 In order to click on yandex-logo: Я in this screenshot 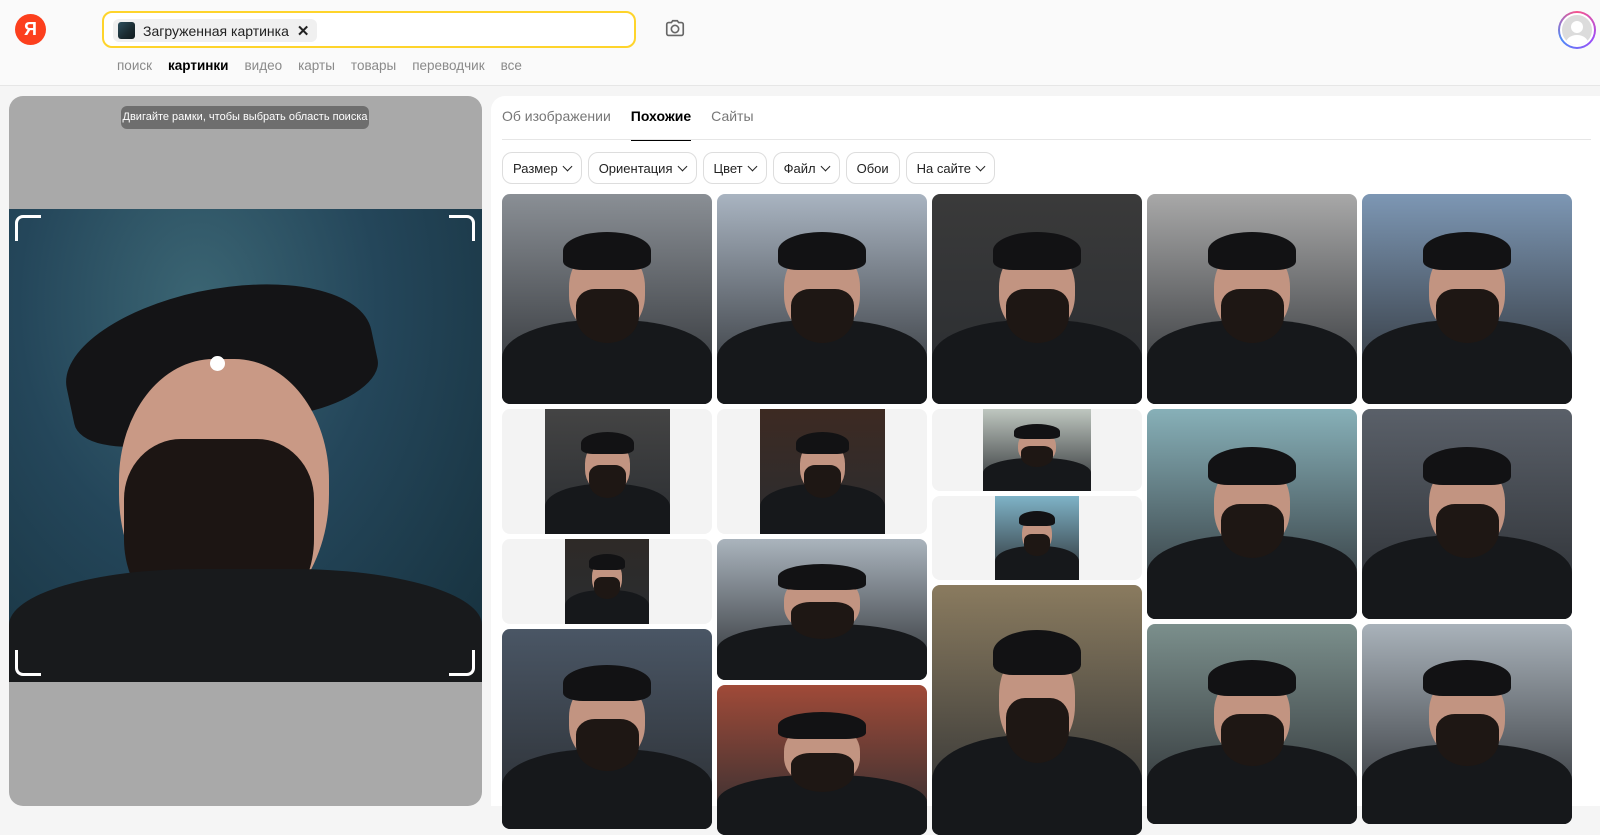, I will do `click(30, 29)`.